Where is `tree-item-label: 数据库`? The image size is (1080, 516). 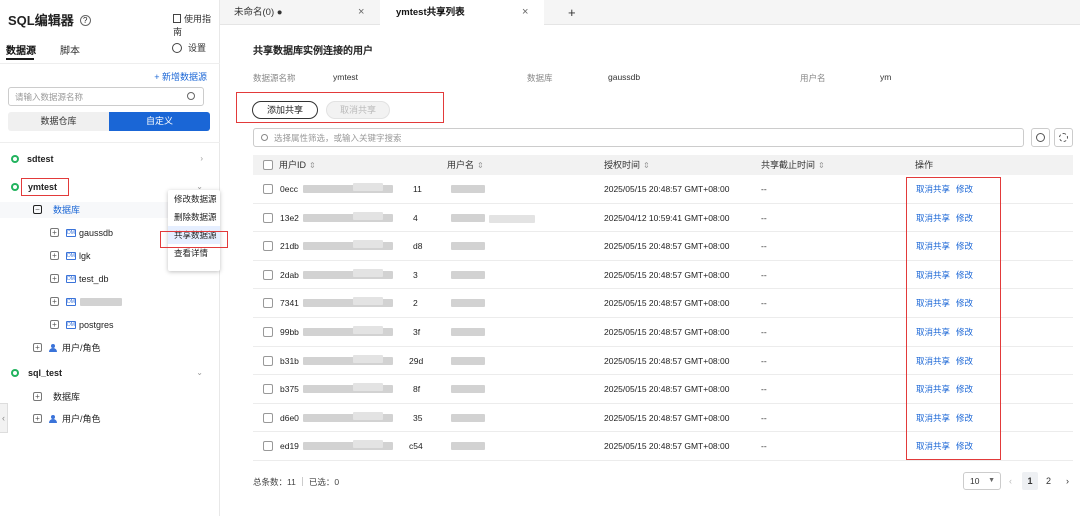
tree-item-label: 数据库 is located at coordinates (67, 210).